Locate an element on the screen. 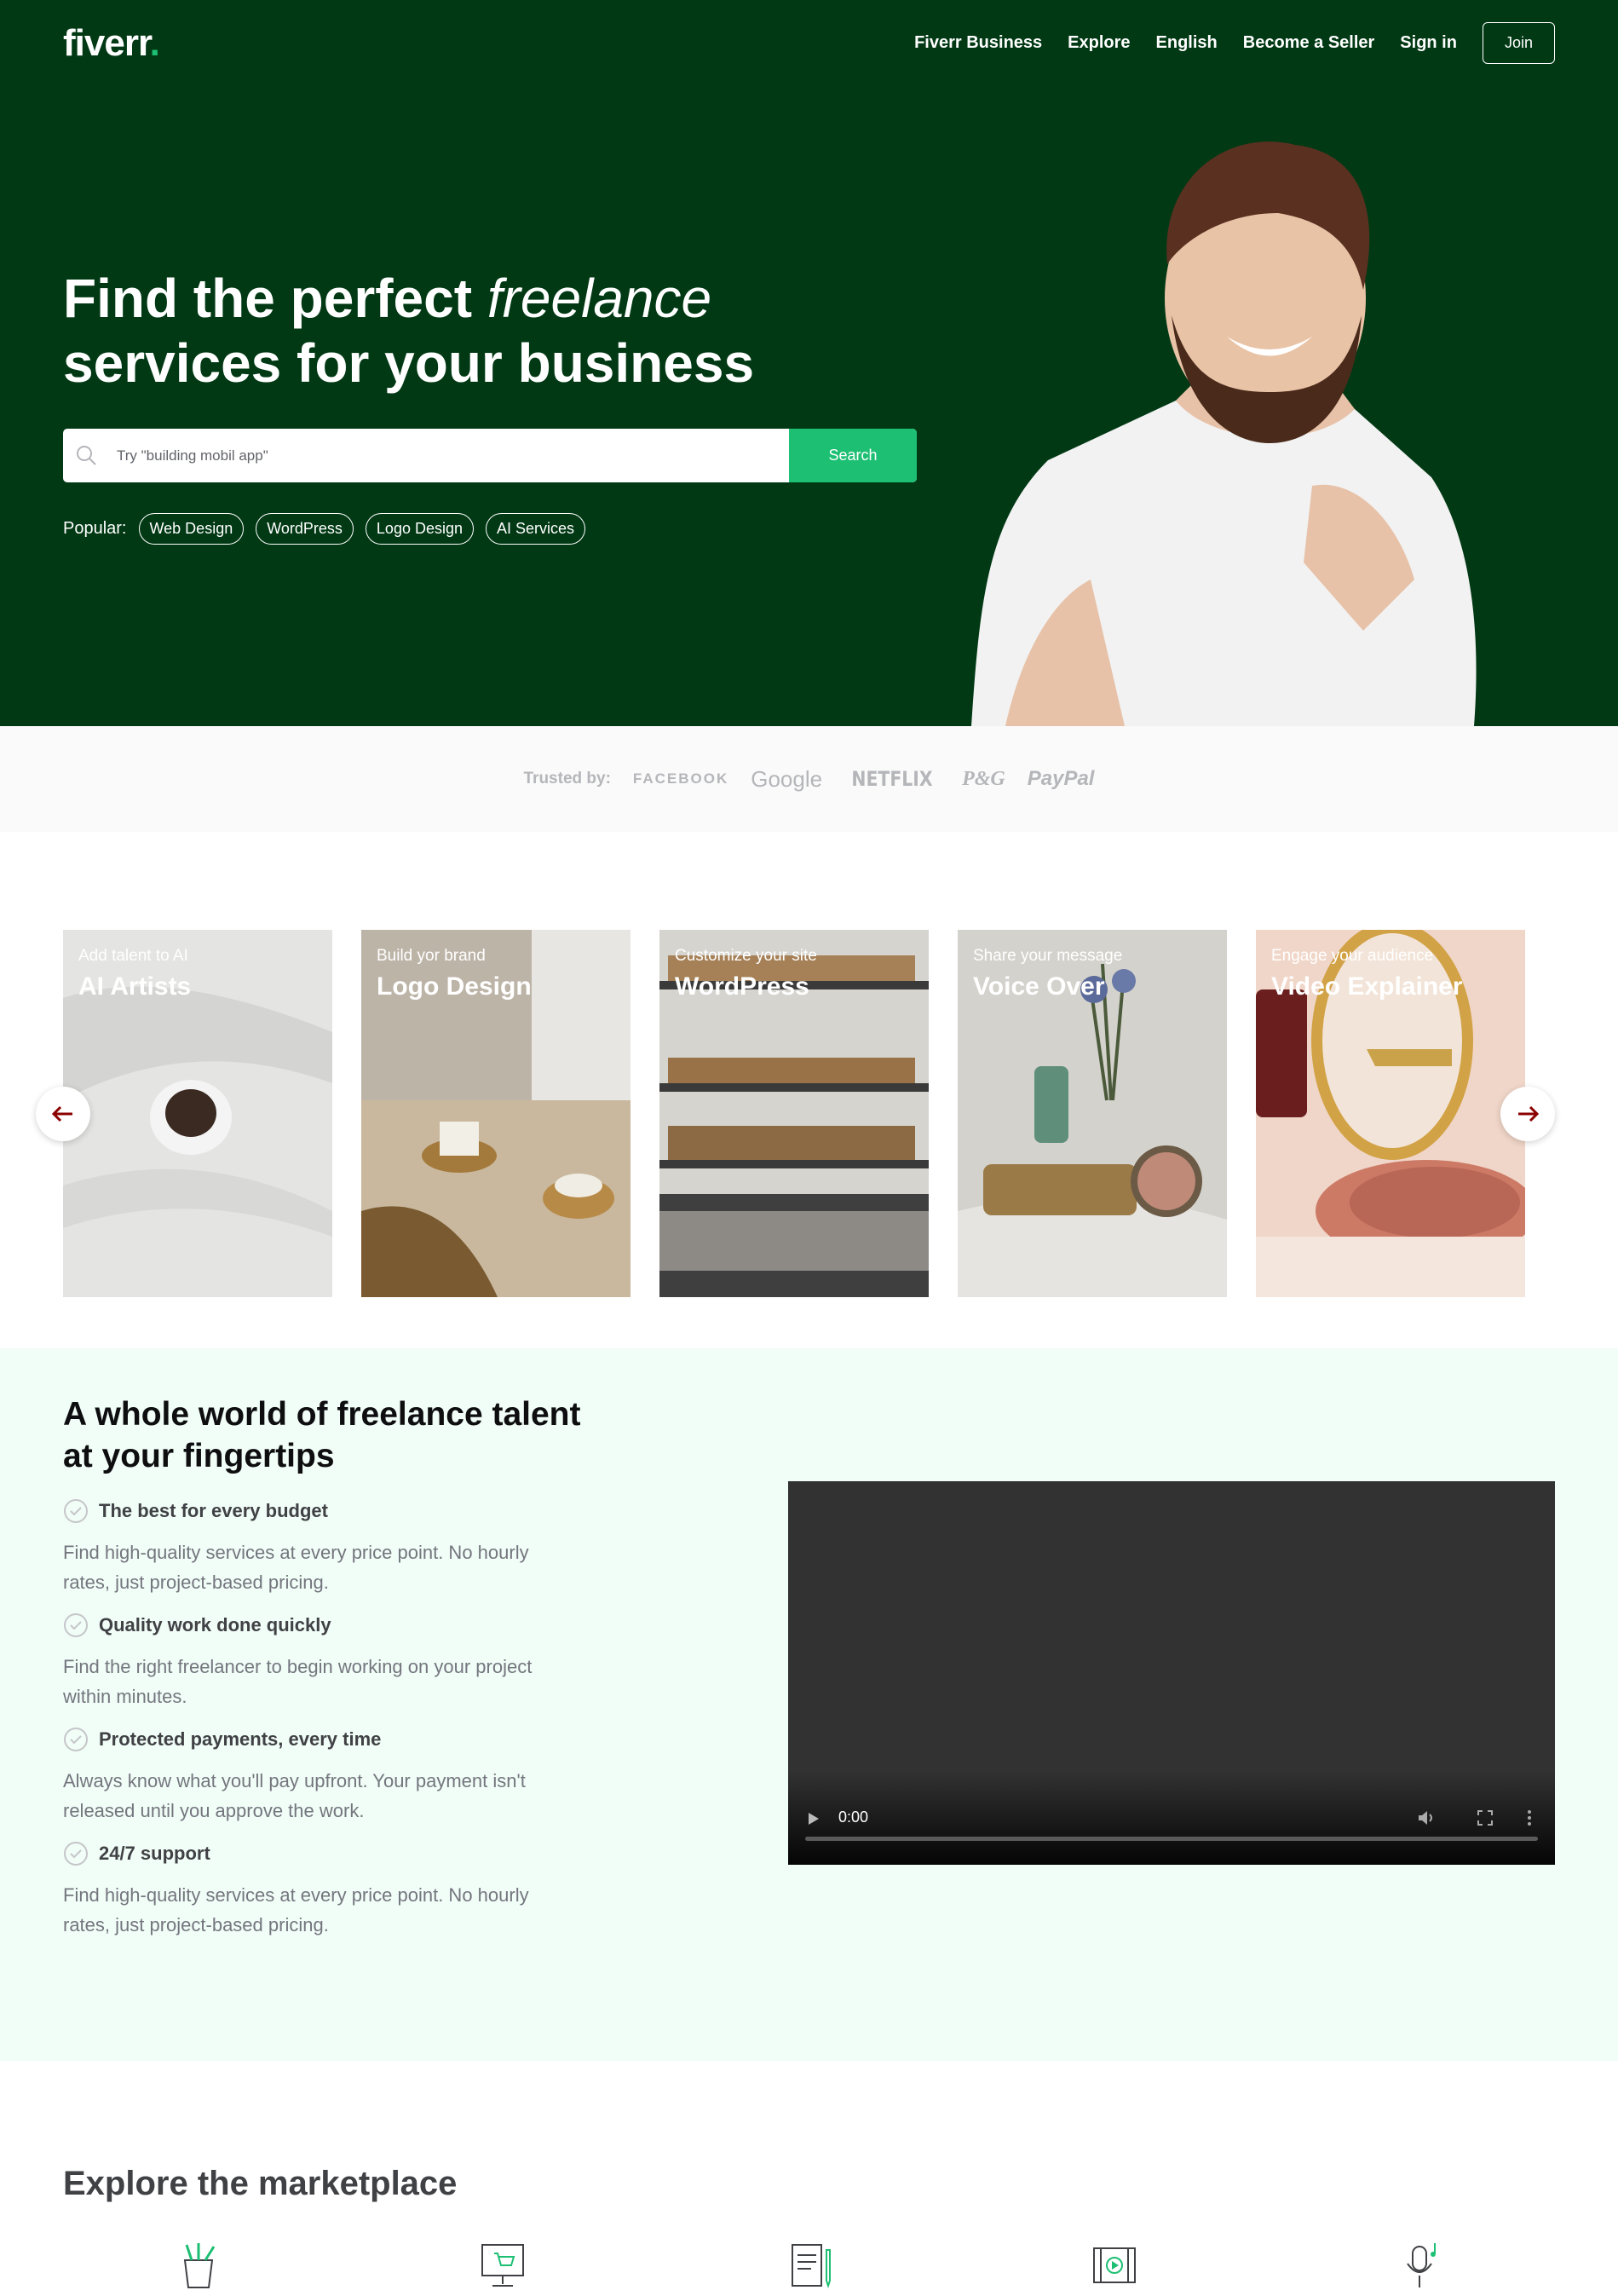 The width and height of the screenshot is (1618, 2296). netflix-logo: NETFLIX is located at coordinates (892, 779).